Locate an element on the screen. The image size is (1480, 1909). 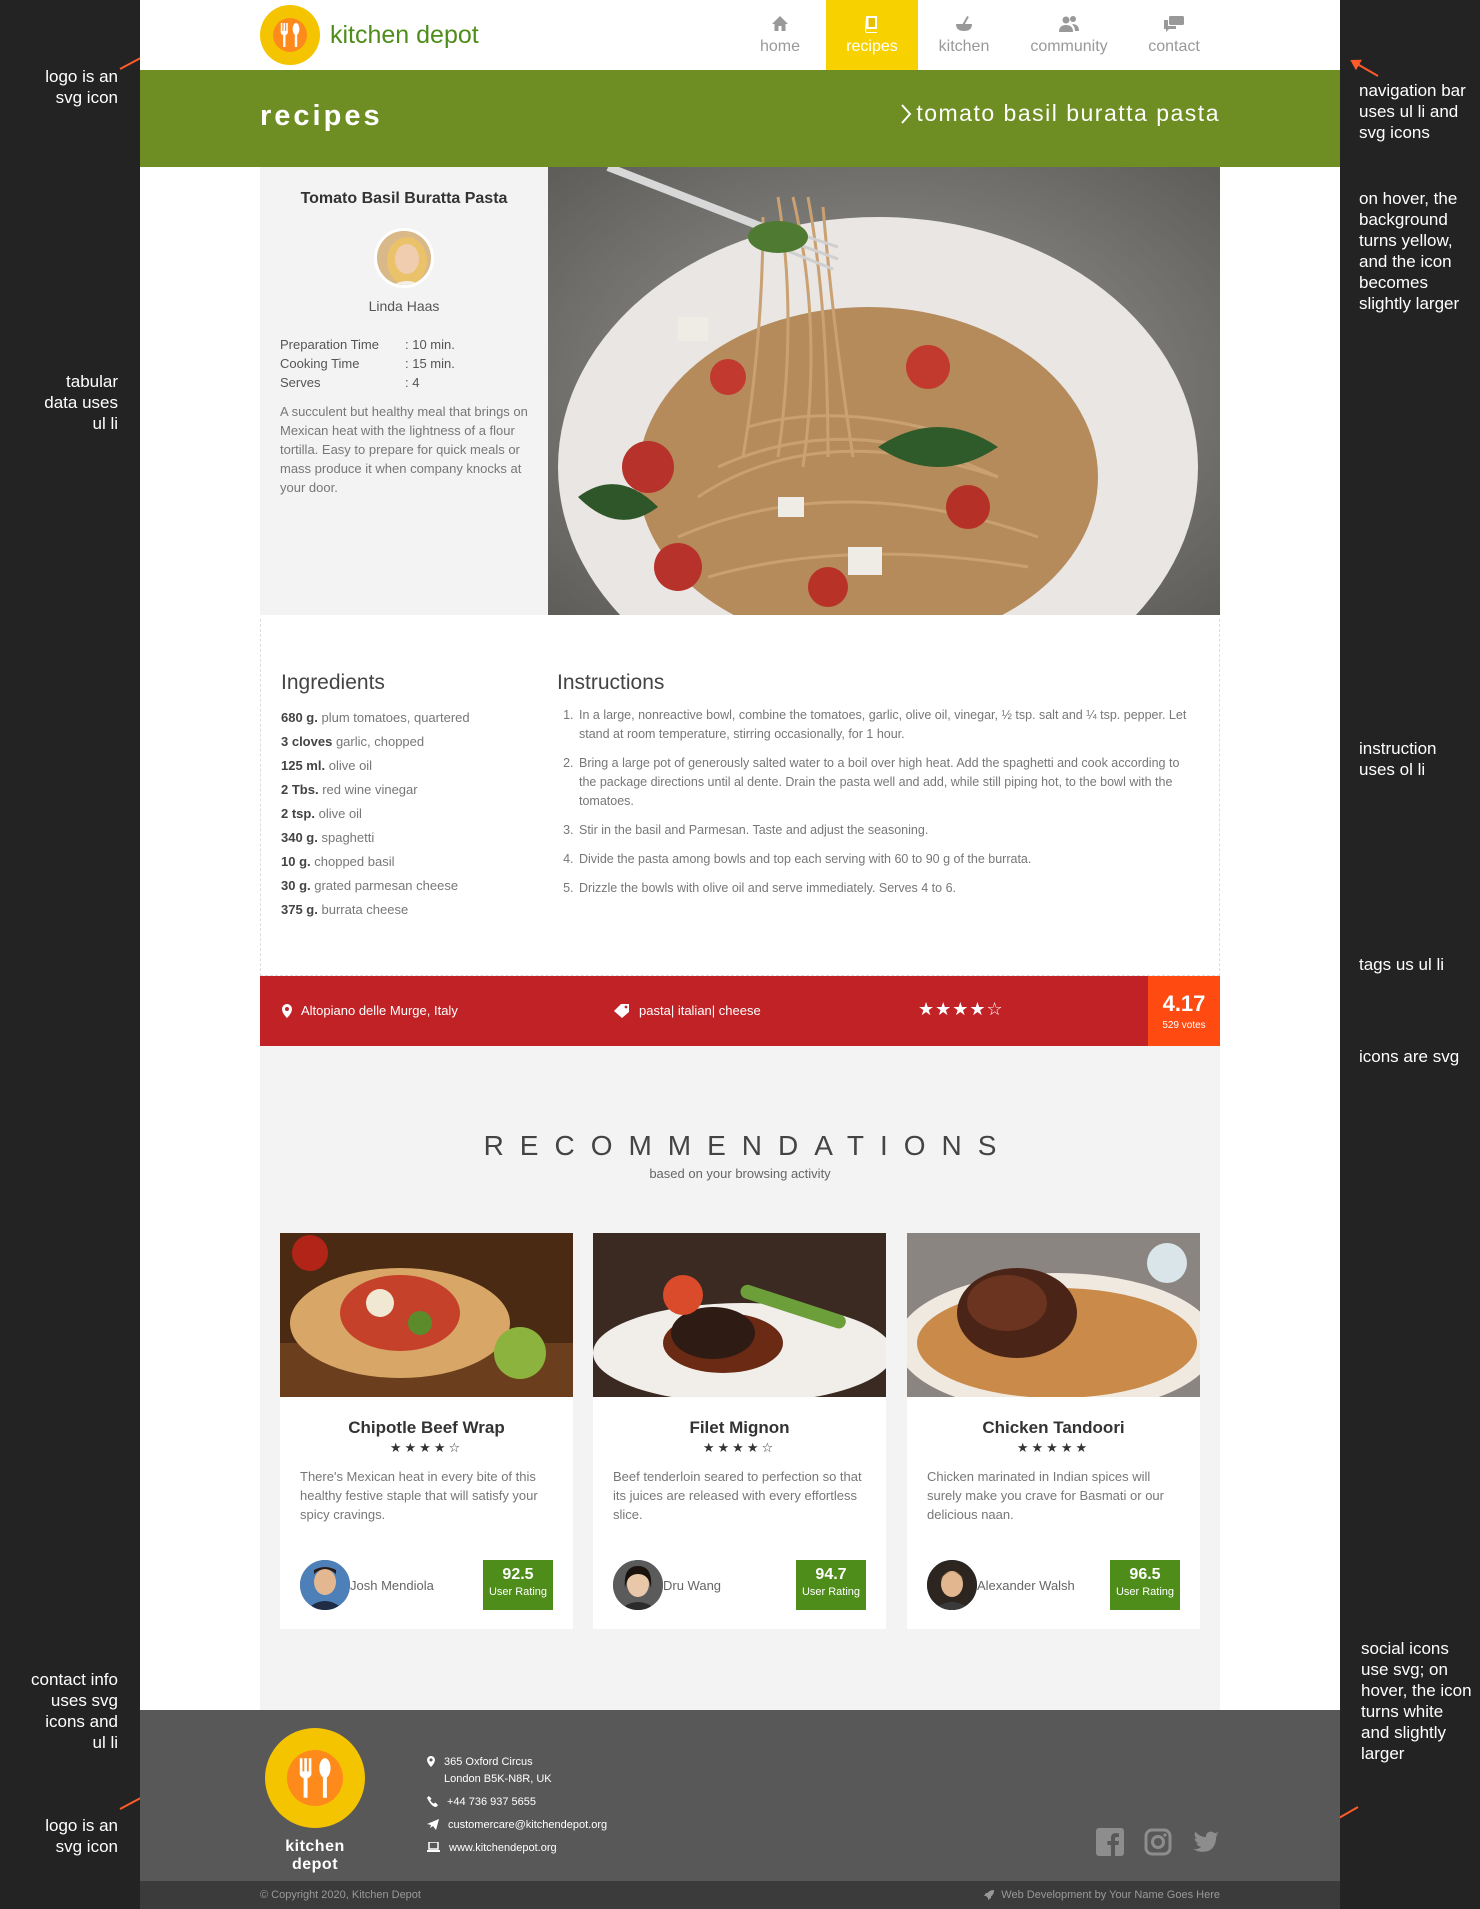
laptop-icon is located at coordinates (433, 1847).